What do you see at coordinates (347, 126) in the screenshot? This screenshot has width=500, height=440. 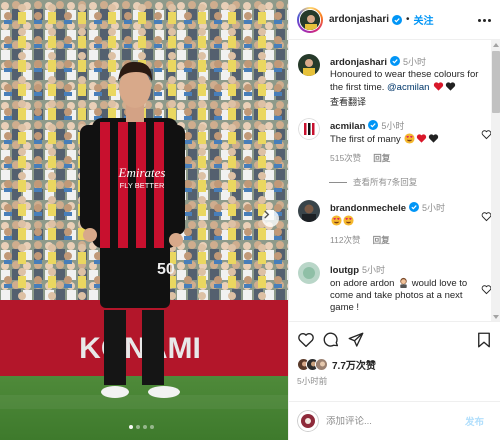 I see `comment-username: acmilan` at bounding box center [347, 126].